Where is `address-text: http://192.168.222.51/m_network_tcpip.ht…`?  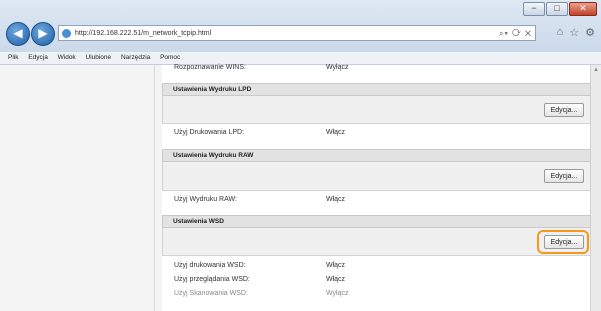 address-text: http://192.168.222.51/m_network_tcpip.ht… is located at coordinates (143, 33).